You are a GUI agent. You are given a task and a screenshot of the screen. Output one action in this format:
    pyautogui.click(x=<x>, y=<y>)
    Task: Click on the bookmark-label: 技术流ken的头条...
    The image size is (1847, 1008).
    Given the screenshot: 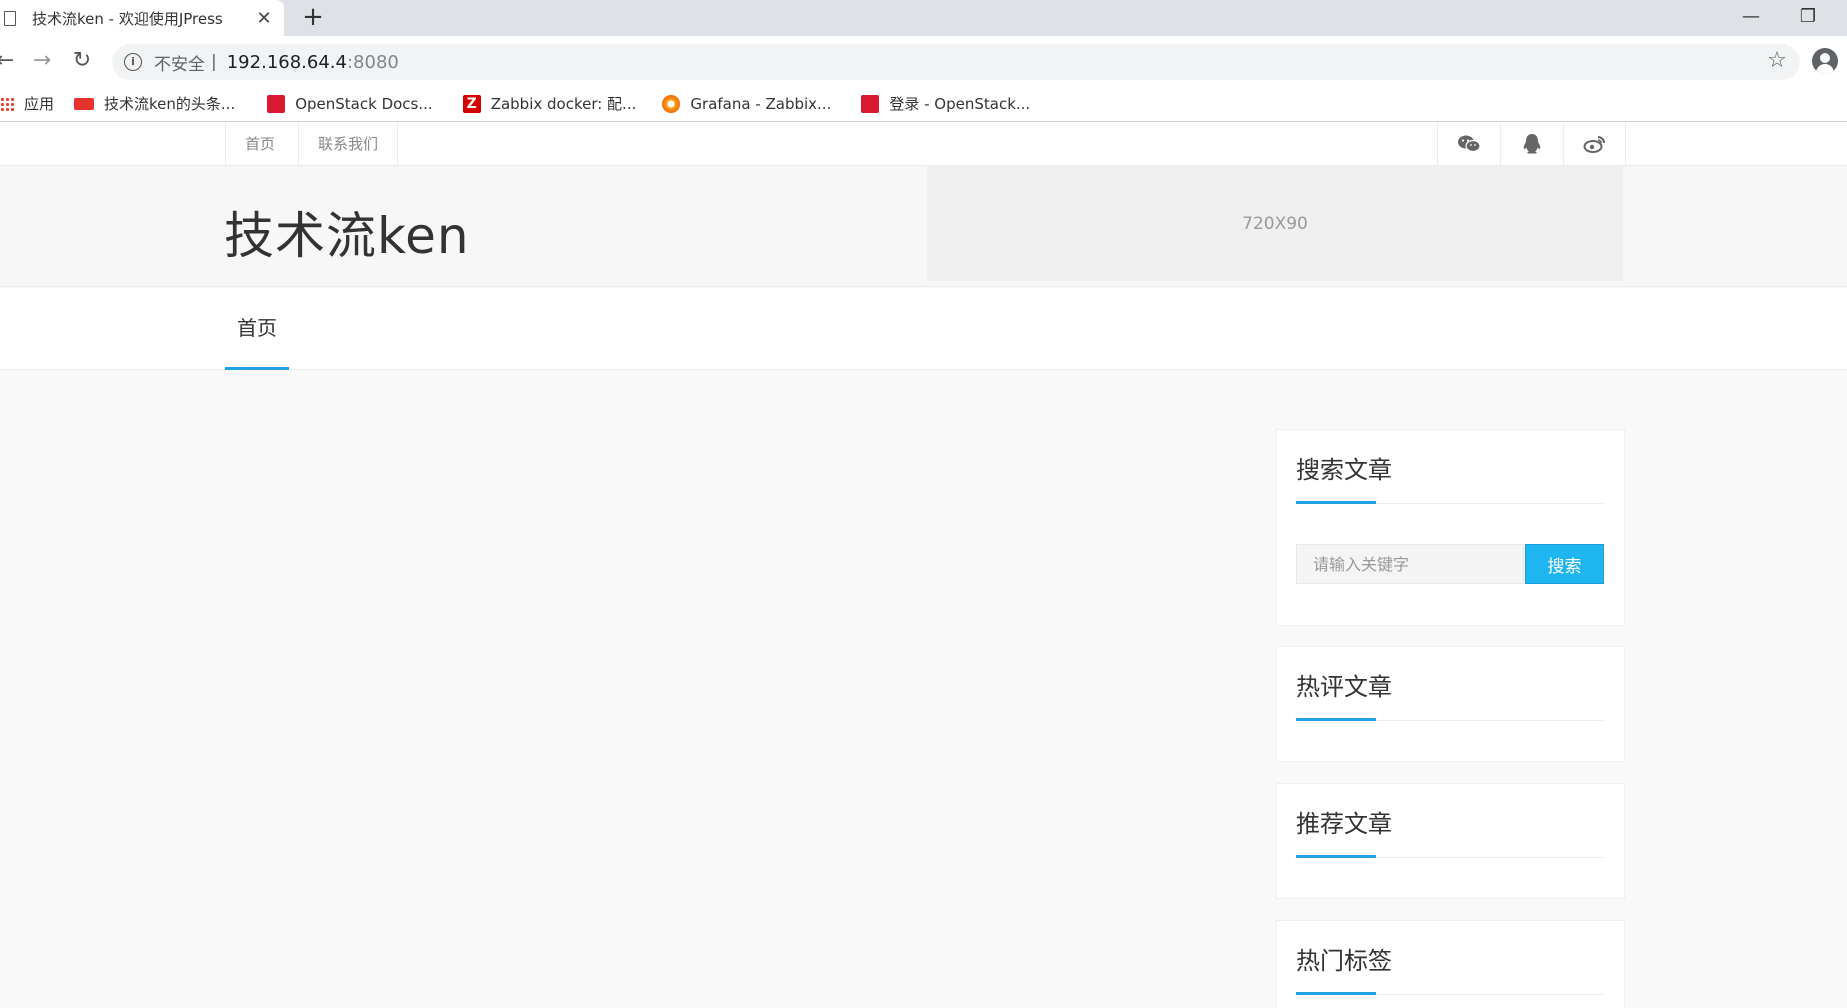 What is the action you would take?
    pyautogui.click(x=170, y=104)
    